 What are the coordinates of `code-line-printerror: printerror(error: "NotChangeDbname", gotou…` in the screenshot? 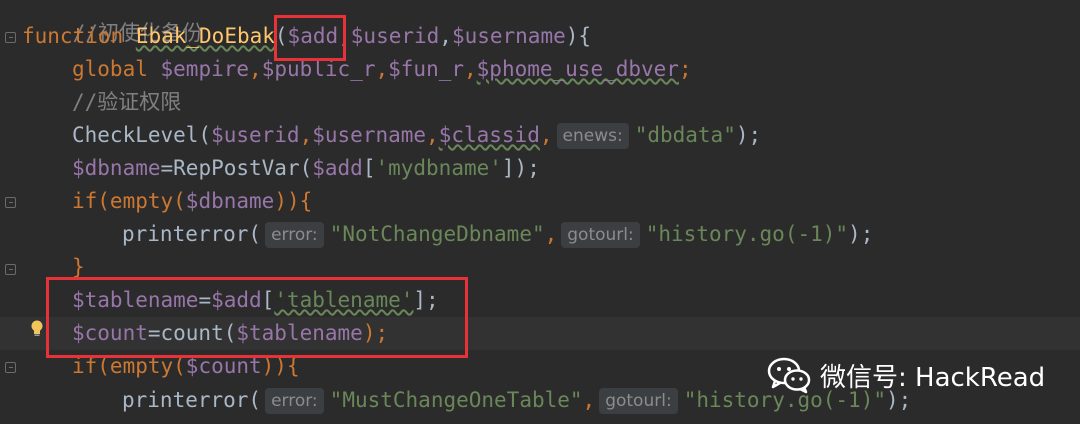 It's located at (540, 234).